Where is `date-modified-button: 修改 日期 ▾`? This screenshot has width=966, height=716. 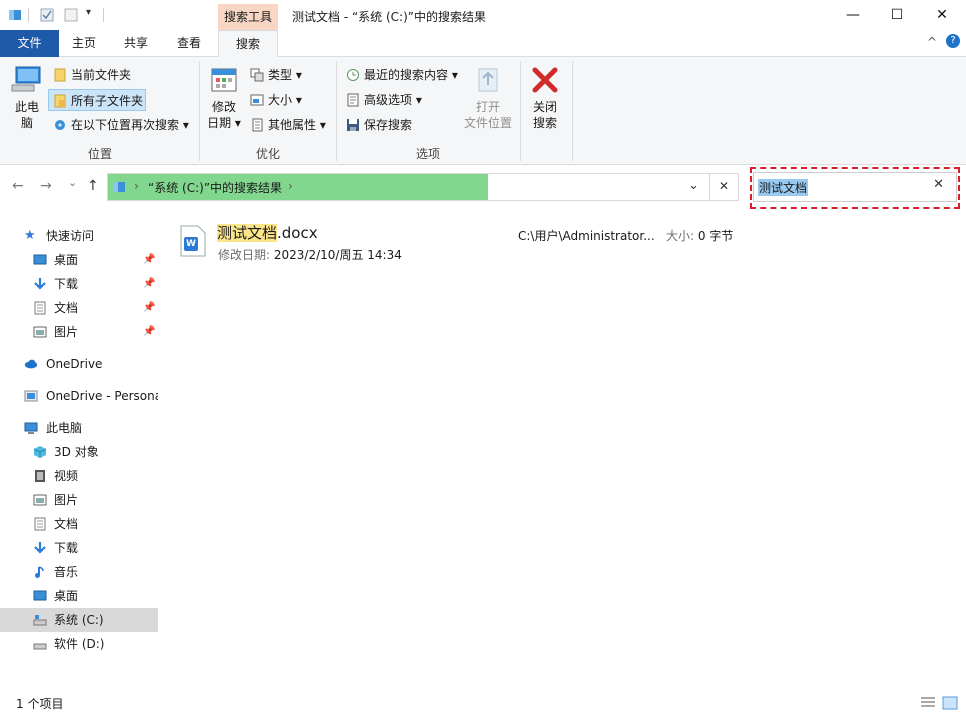 date-modified-button: 修改 日期 ▾ is located at coordinates (224, 98).